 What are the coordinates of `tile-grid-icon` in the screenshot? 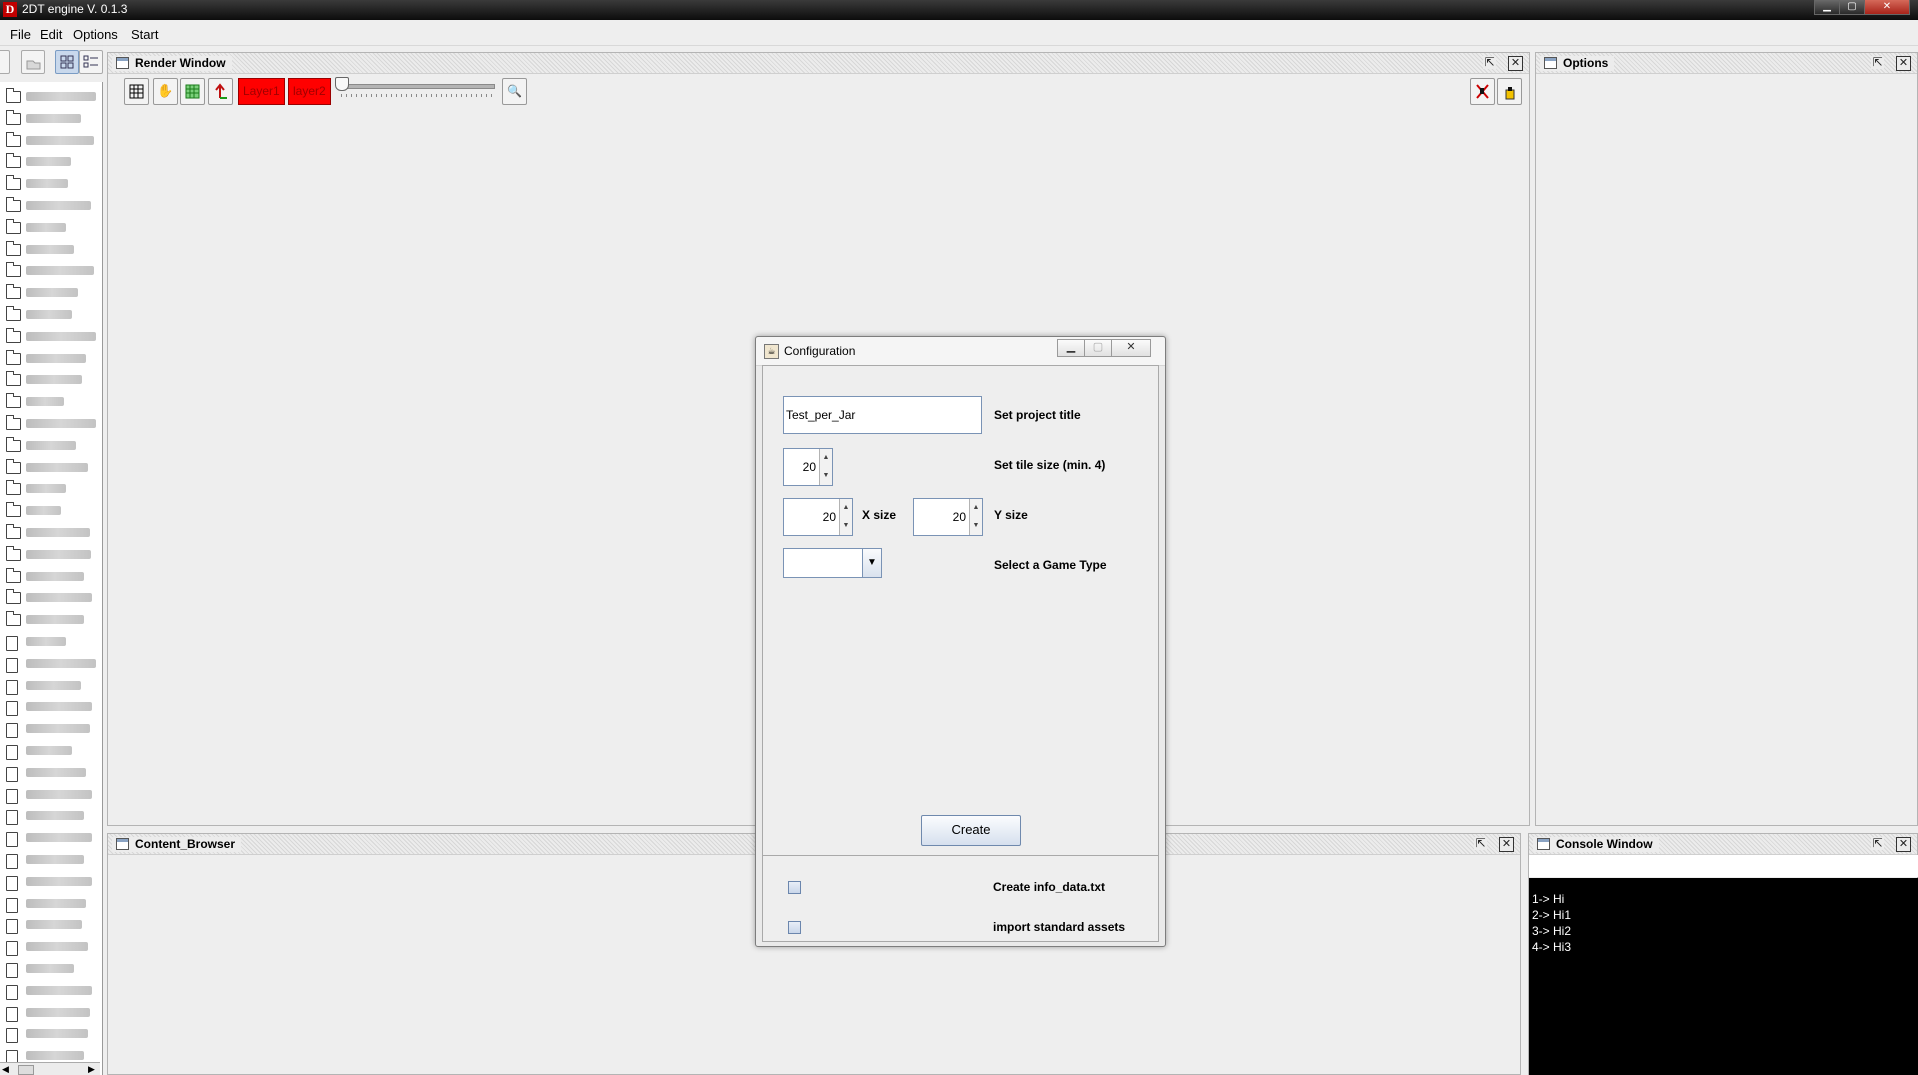 It's located at (192, 91).